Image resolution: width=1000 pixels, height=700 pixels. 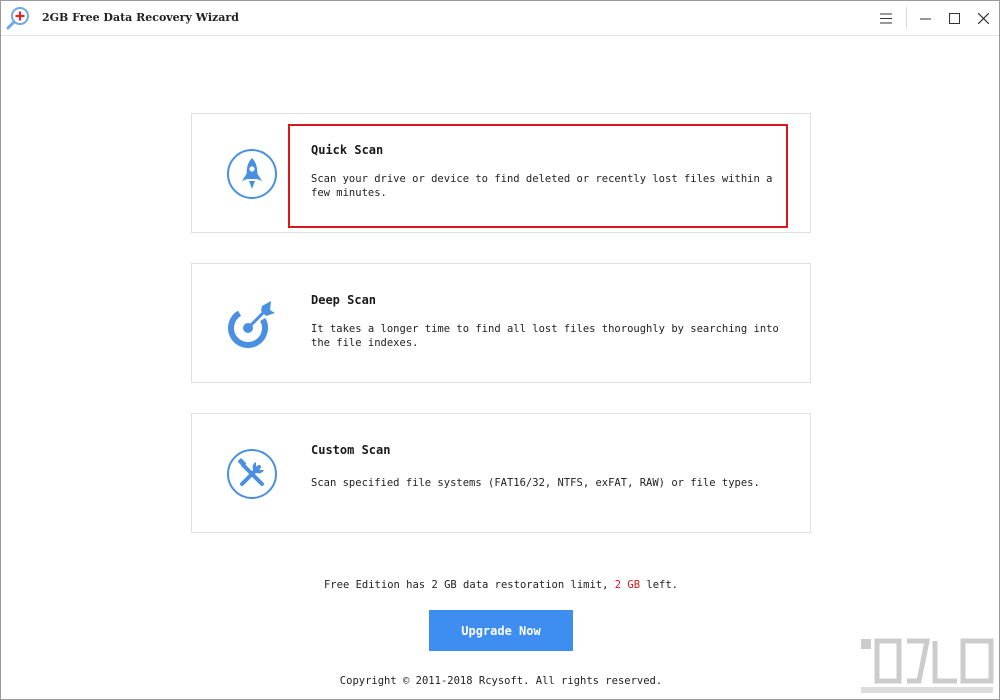 What do you see at coordinates (627, 585) in the screenshot?
I see `limit-remaining: 2 GB` at bounding box center [627, 585].